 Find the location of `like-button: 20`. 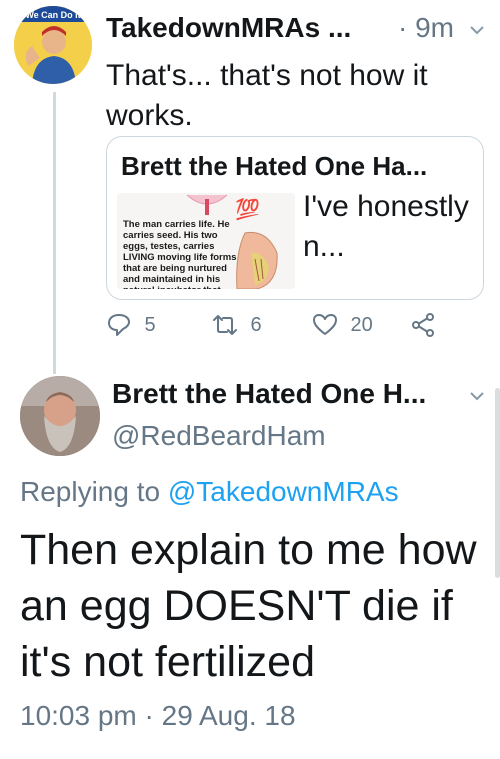

like-button: 20 is located at coordinates (342, 330).